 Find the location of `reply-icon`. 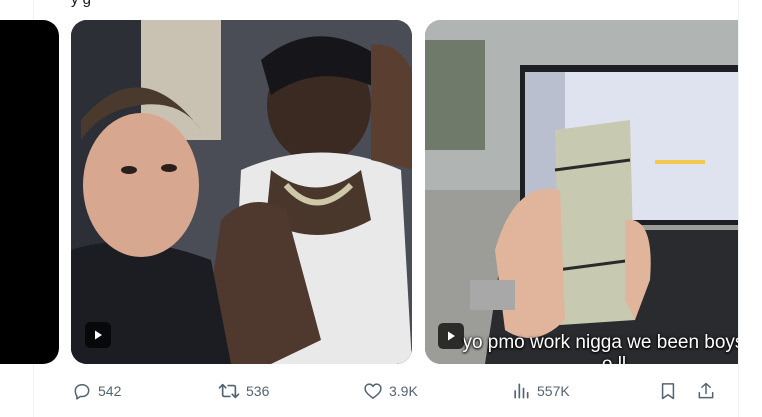

reply-icon is located at coordinates (82, 392).